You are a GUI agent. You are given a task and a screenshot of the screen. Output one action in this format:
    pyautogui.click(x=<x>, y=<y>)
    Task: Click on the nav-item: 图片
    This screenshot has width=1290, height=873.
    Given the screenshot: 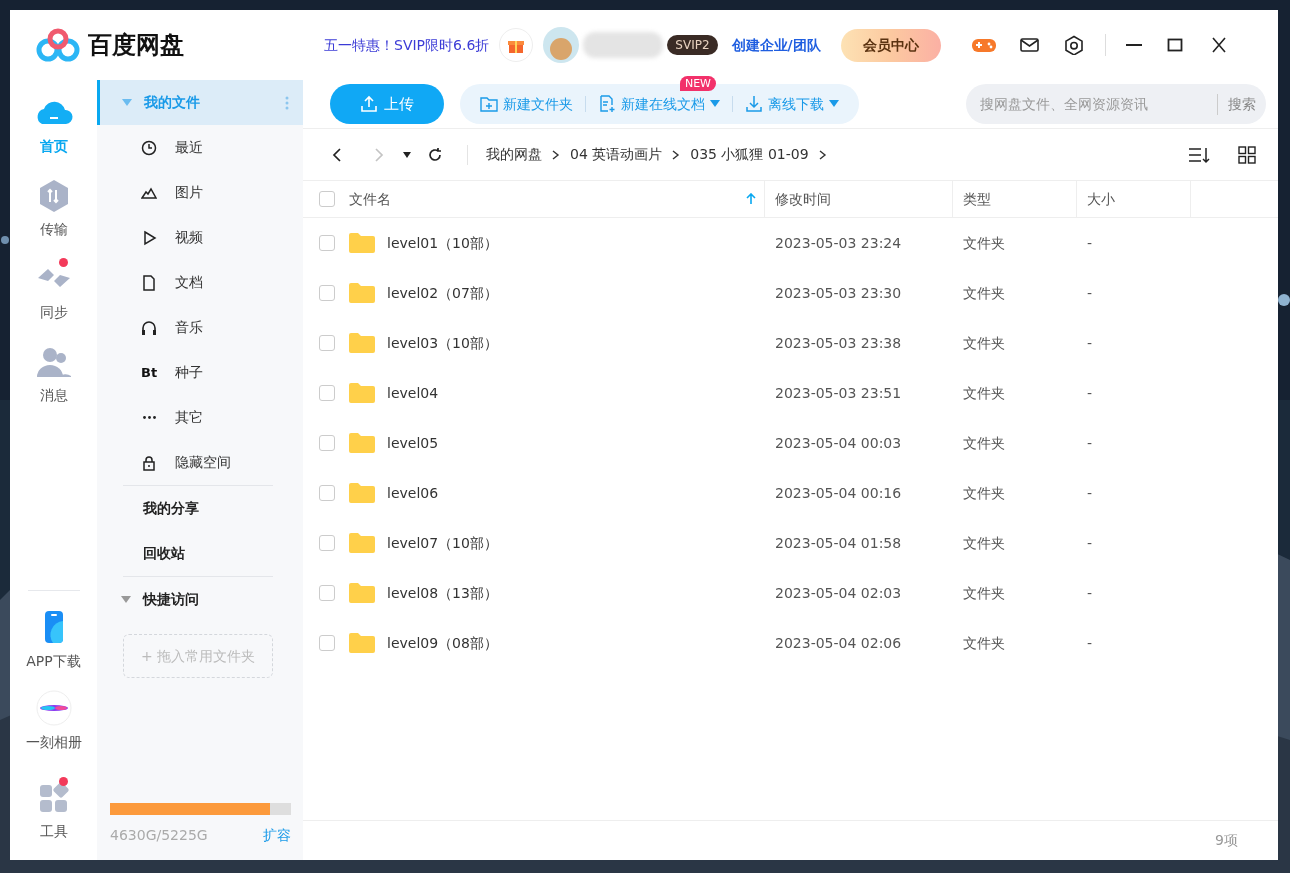 What is the action you would take?
    pyautogui.click(x=200, y=192)
    